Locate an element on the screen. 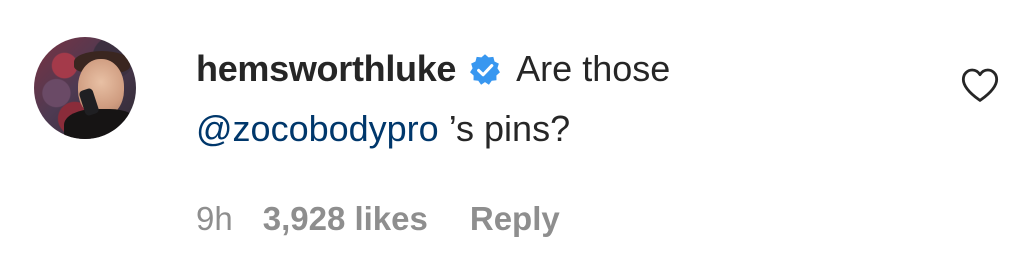 This screenshot has width=1024, height=271. username-link: hemsworthluke is located at coordinates (326, 69).